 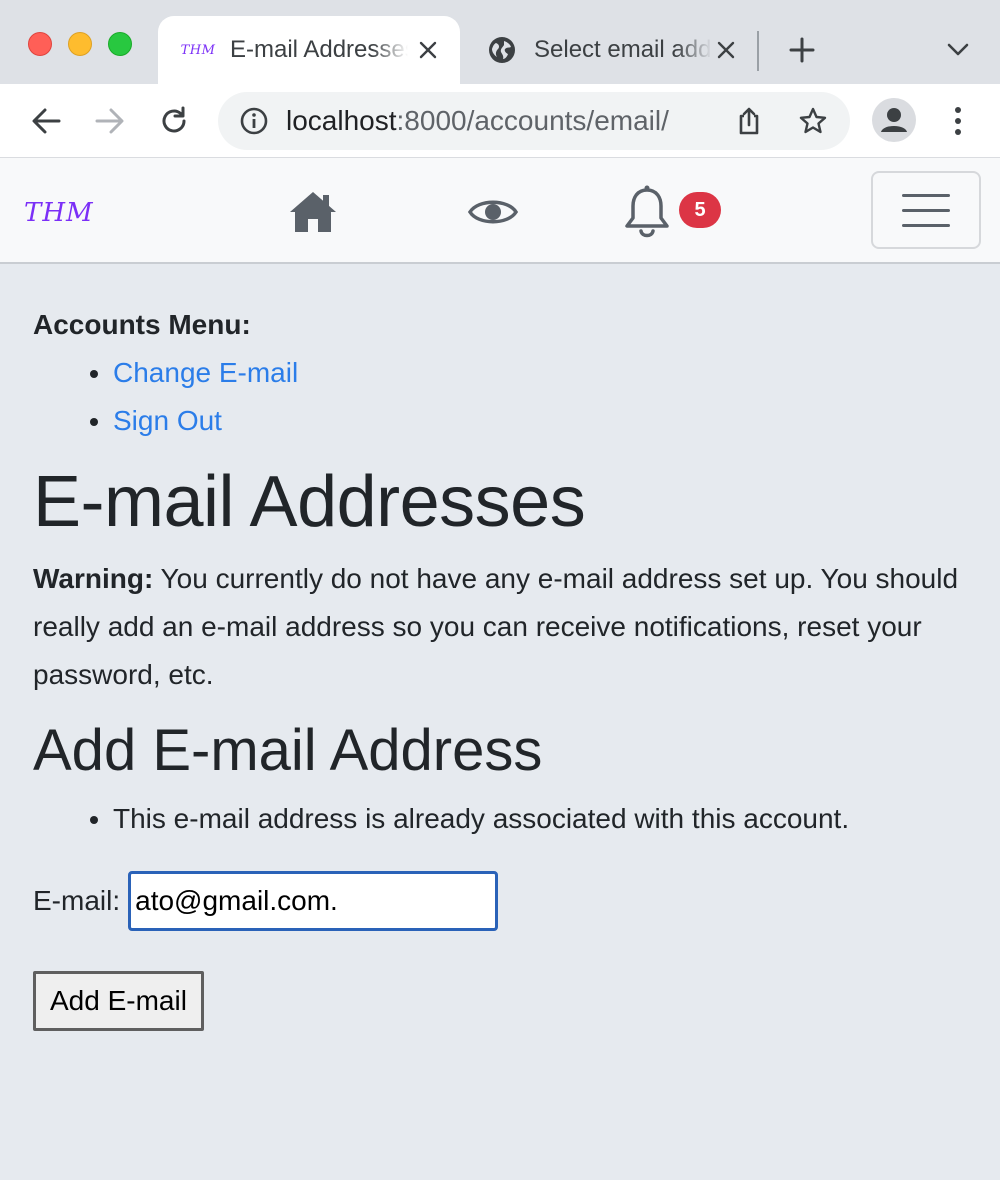 What do you see at coordinates (59, 213) in the screenshot?
I see `brand-logo: THM` at bounding box center [59, 213].